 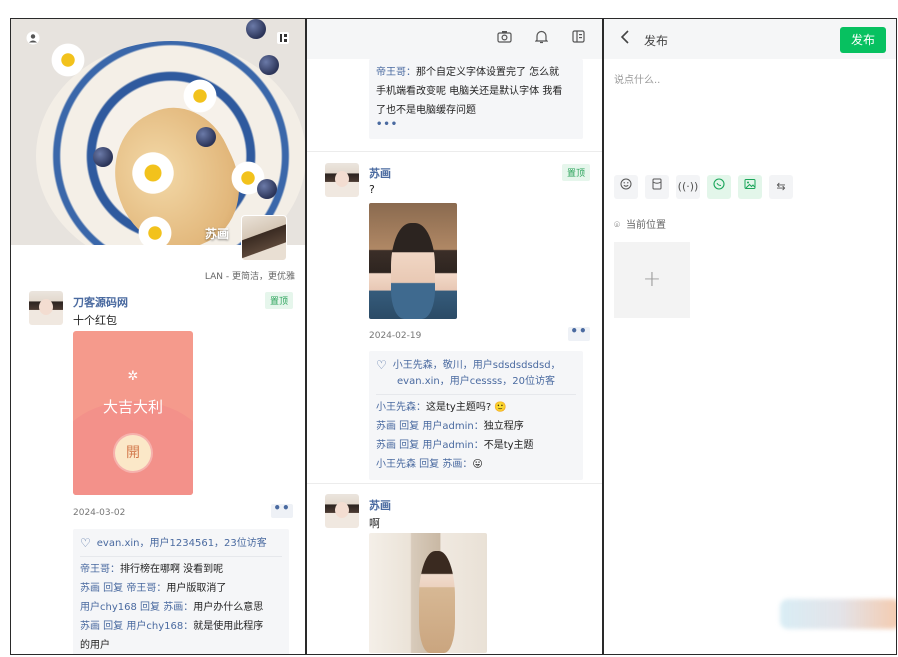 What do you see at coordinates (640, 223) in the screenshot?
I see `location-selector: ⌾ 当前位置` at bounding box center [640, 223].